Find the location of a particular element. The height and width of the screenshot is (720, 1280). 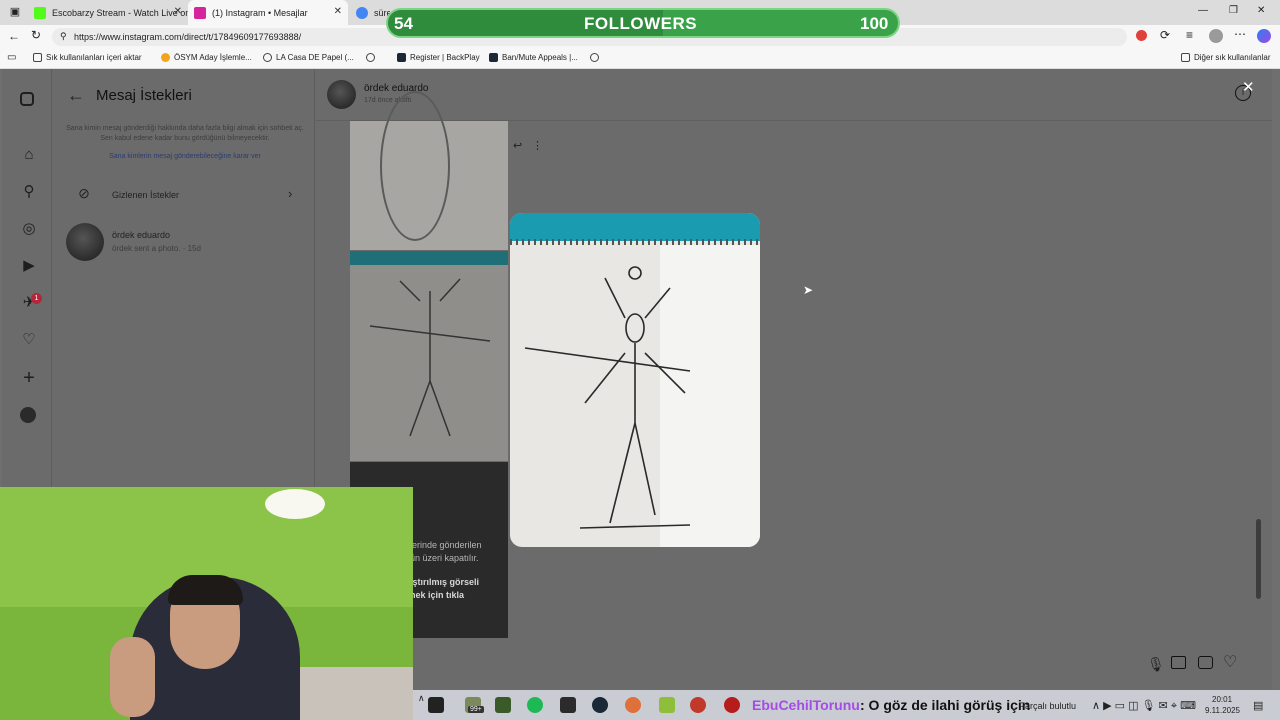

notification-badge: 1 is located at coordinates (36, 298).